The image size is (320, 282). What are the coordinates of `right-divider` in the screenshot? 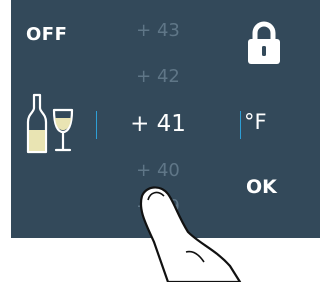 It's located at (240, 125).